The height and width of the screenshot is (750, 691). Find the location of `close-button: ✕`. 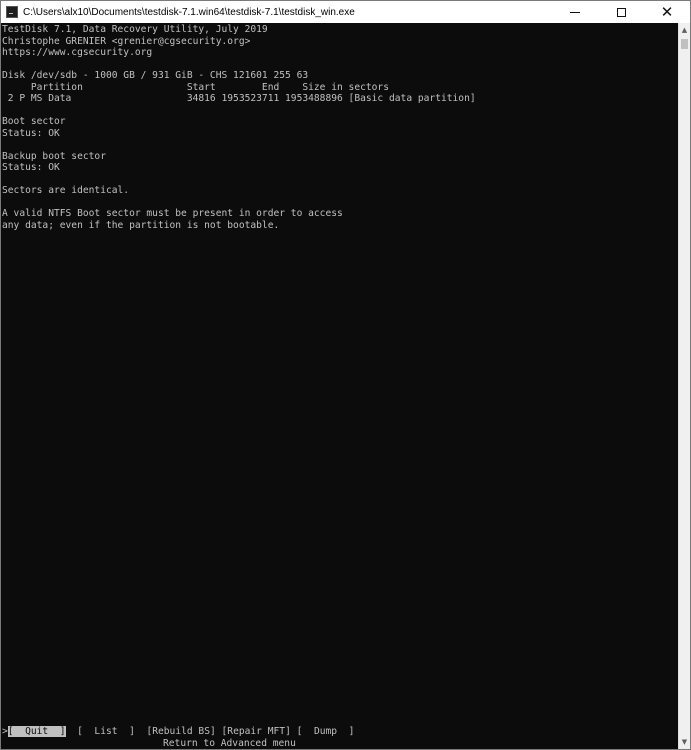

close-button: ✕ is located at coordinates (667, 12).